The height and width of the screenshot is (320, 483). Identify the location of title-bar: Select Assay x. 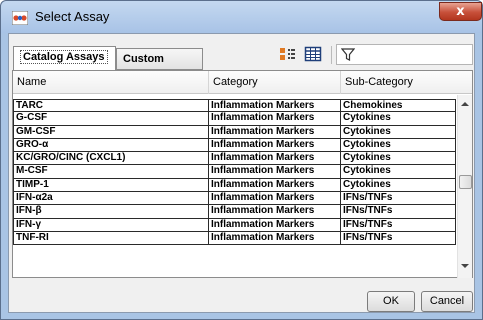
(241, 17).